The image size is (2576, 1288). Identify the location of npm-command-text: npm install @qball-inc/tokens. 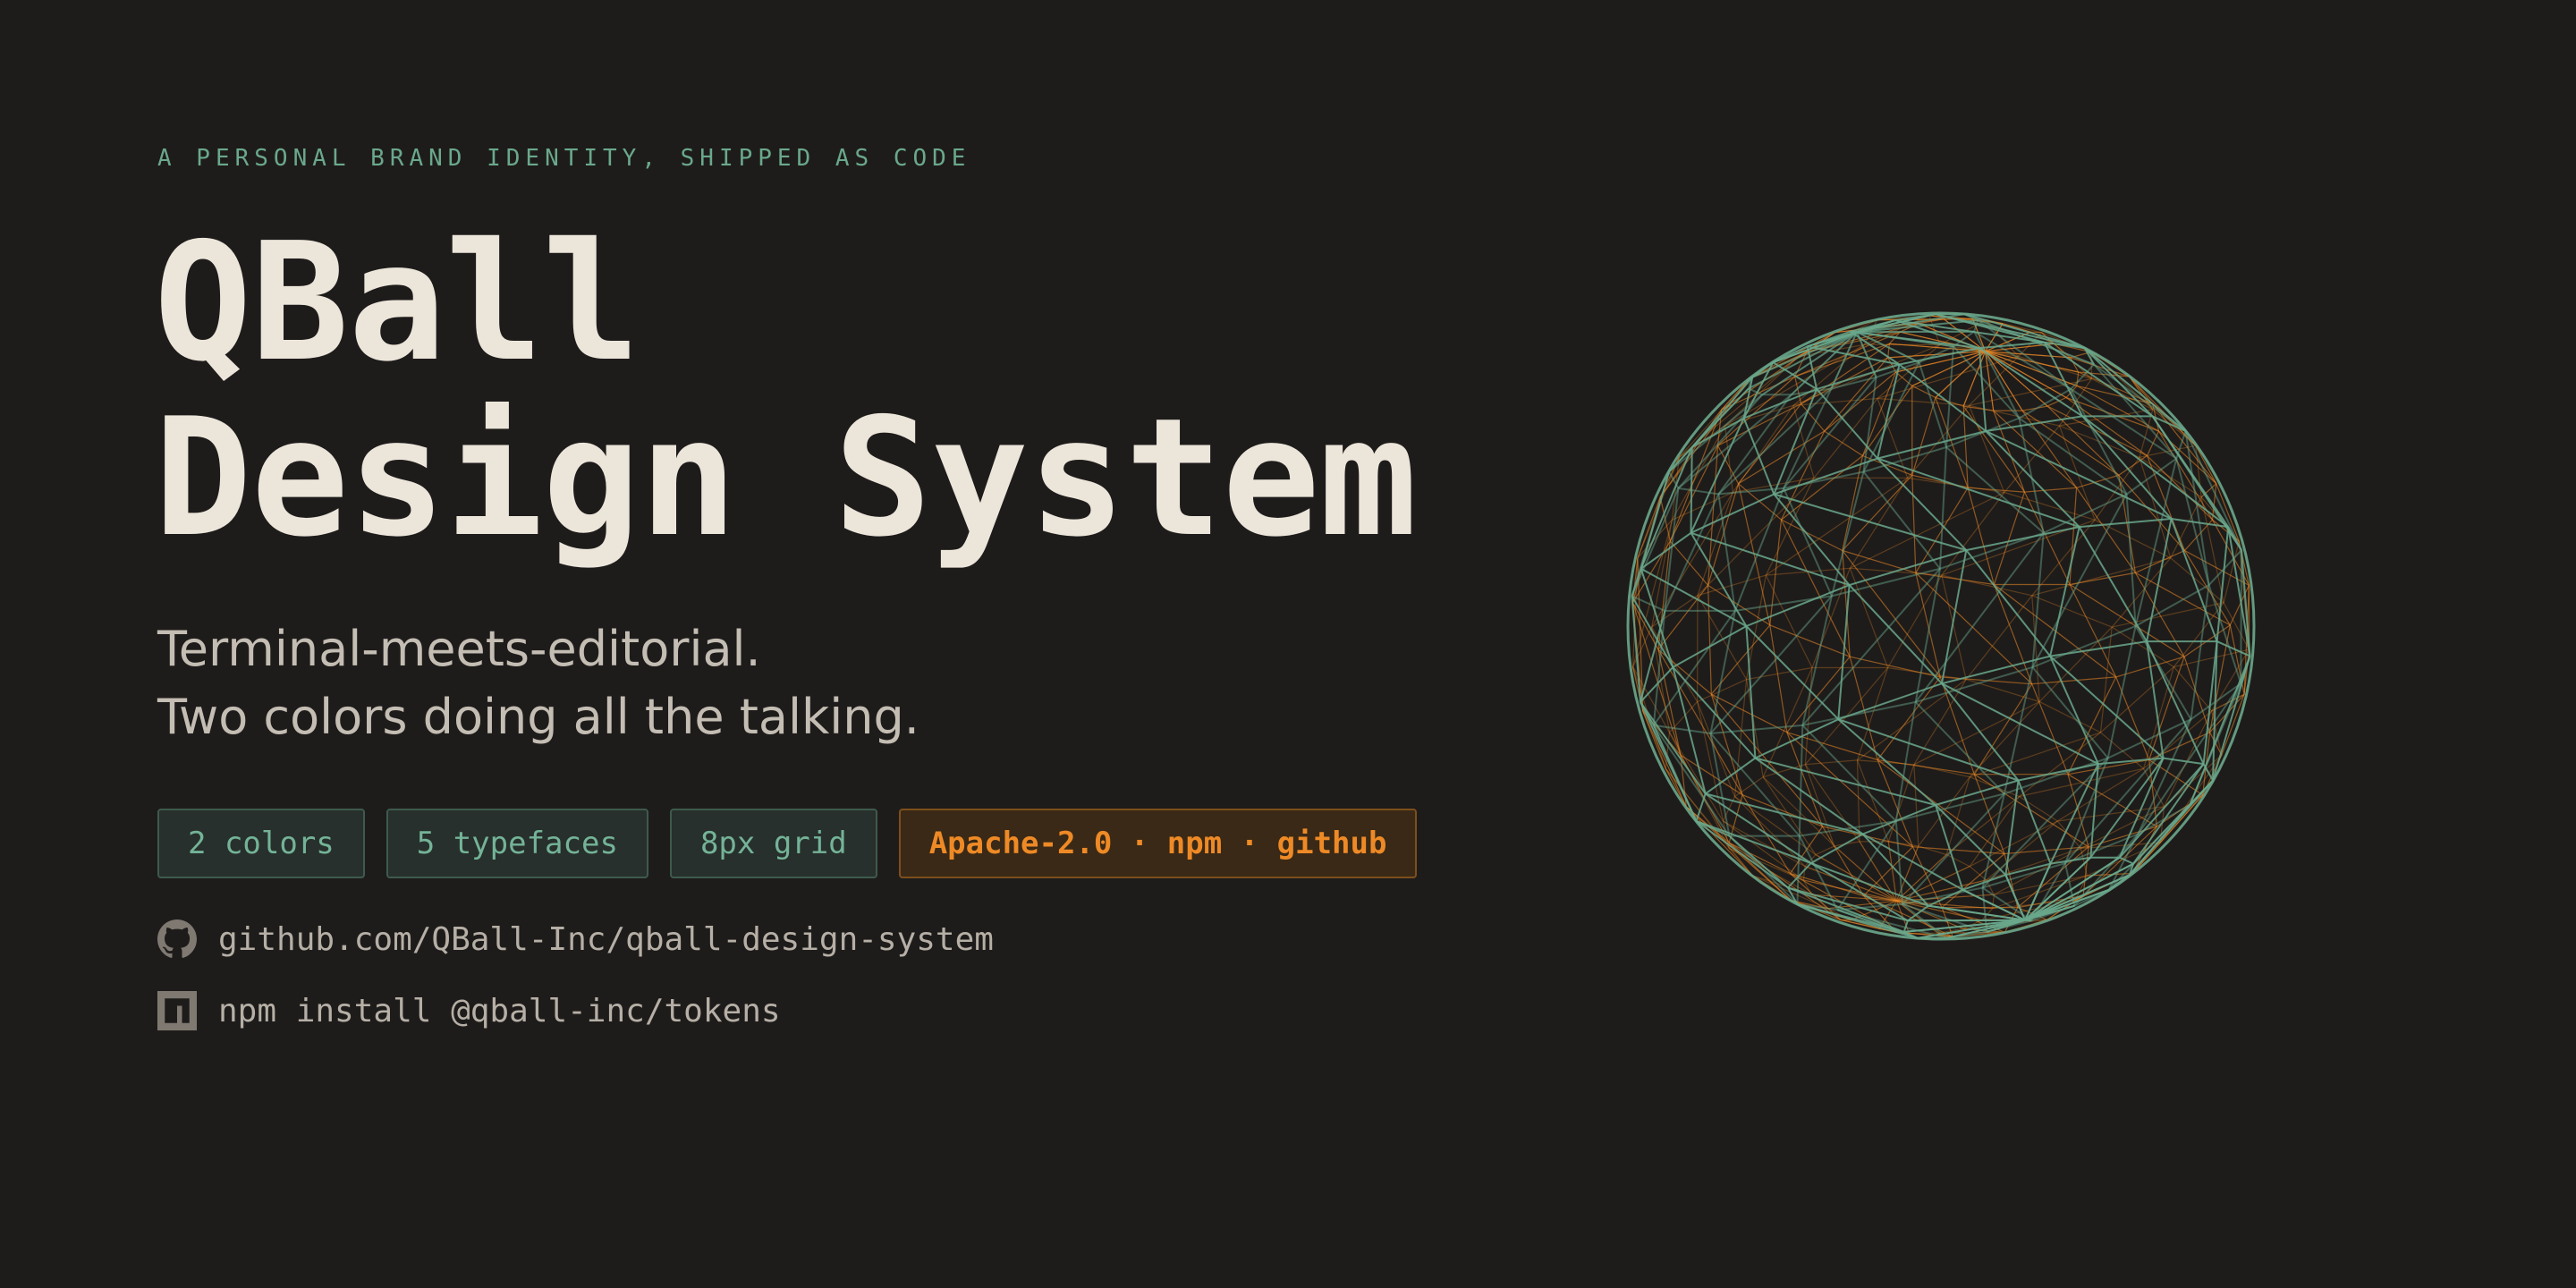
(499, 1011).